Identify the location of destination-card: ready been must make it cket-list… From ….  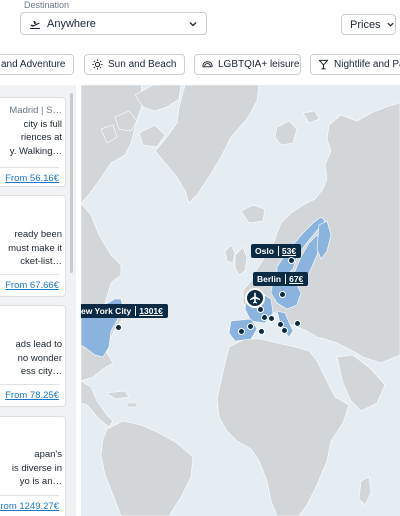
(33, 246).